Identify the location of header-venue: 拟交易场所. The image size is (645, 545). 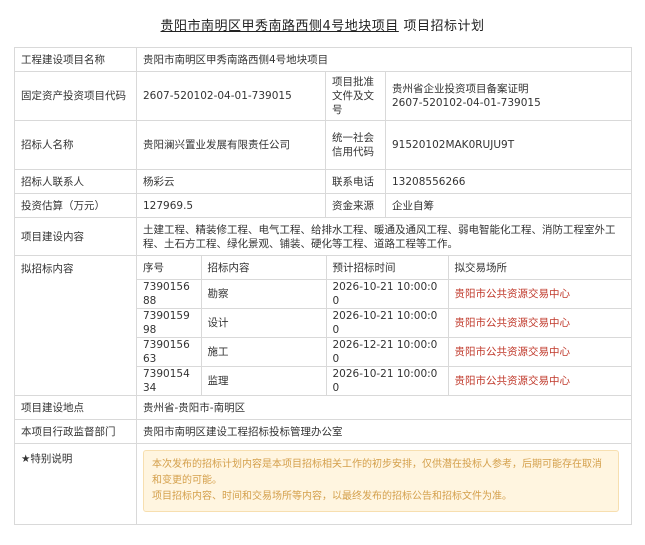
(539, 268).